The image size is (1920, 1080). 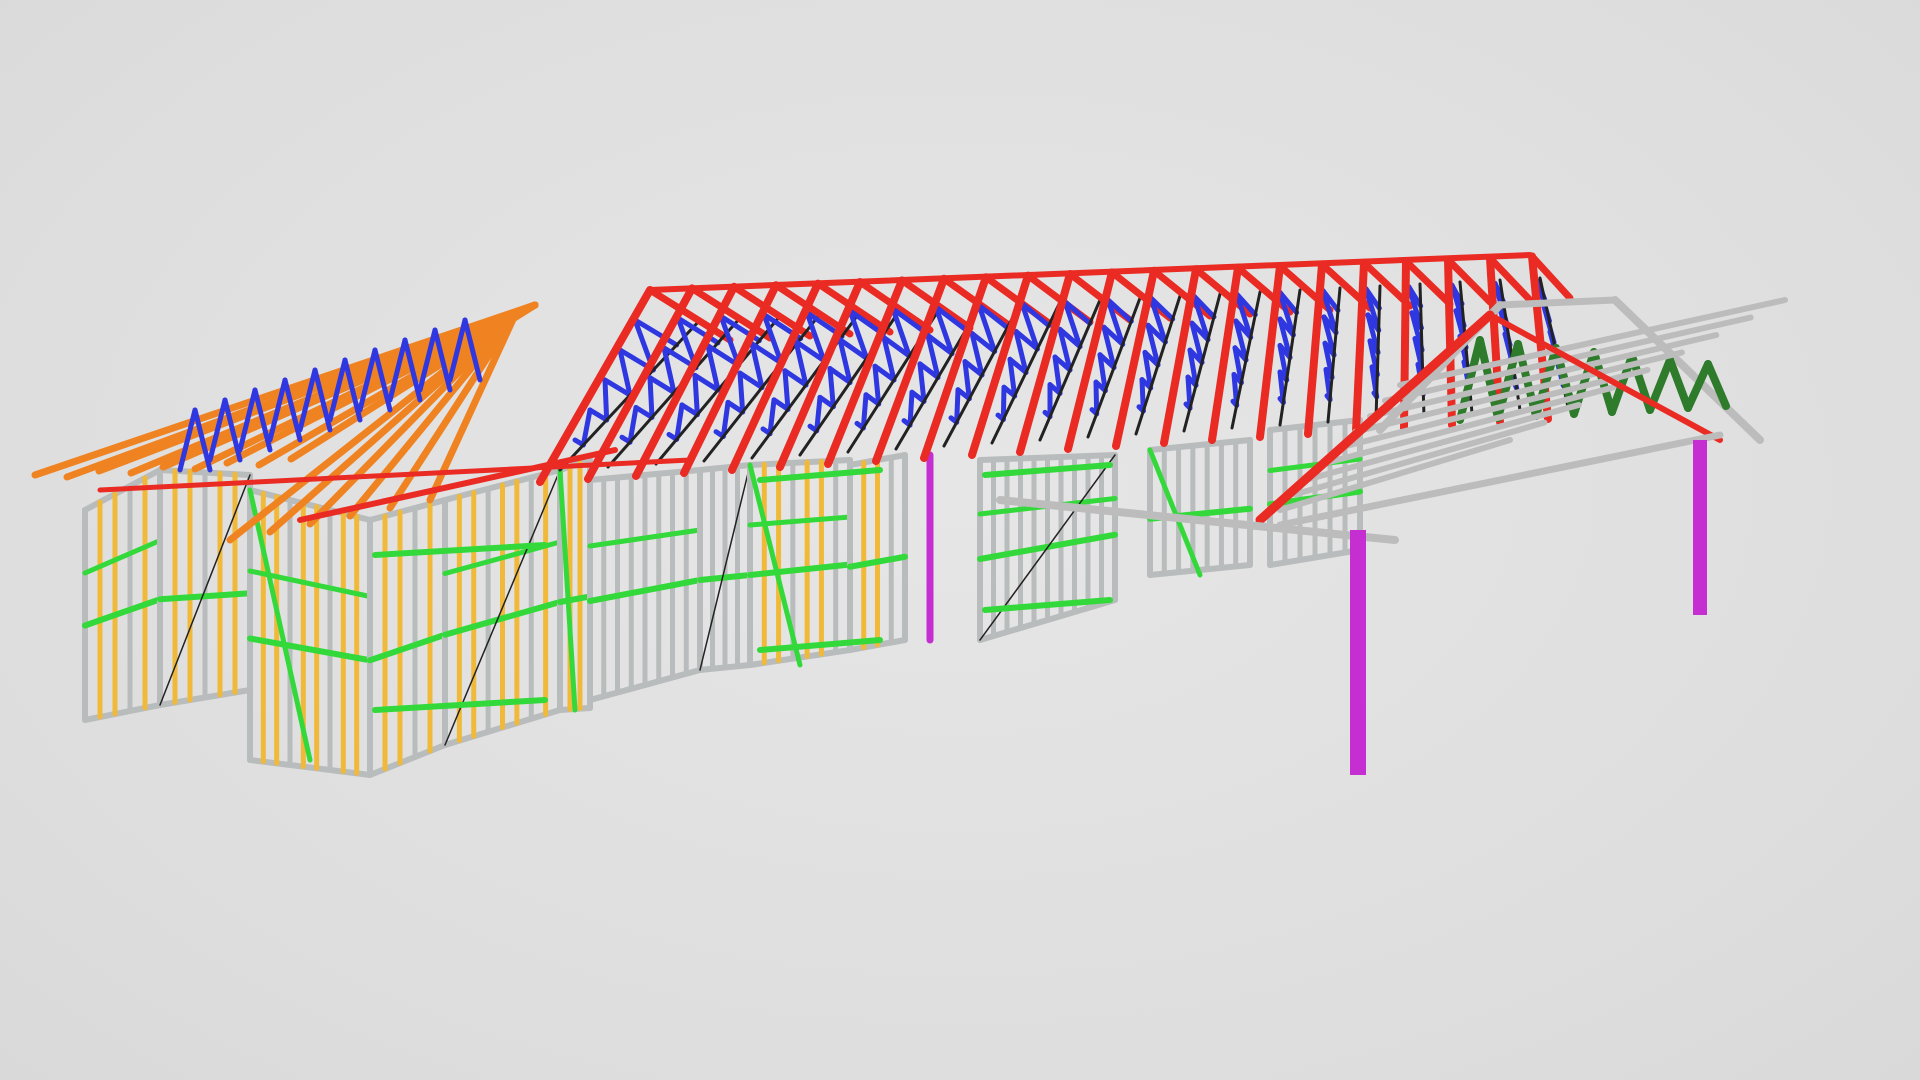 What do you see at coordinates (1557, 302) in the screenshot?
I see `carport-top-chord` at bounding box center [1557, 302].